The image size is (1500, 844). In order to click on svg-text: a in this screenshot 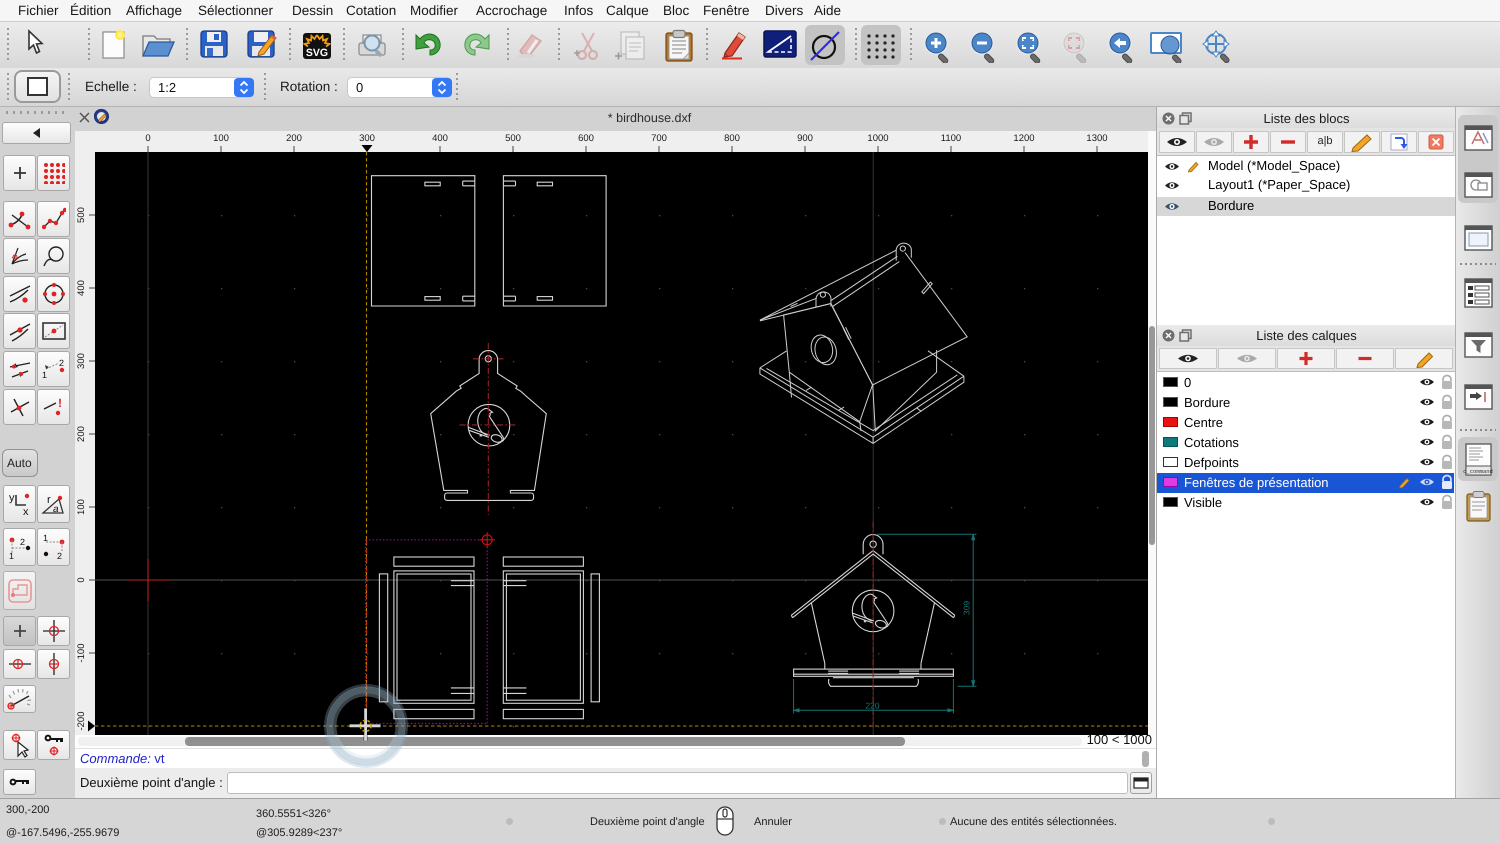, I will do `click(56, 509)`.